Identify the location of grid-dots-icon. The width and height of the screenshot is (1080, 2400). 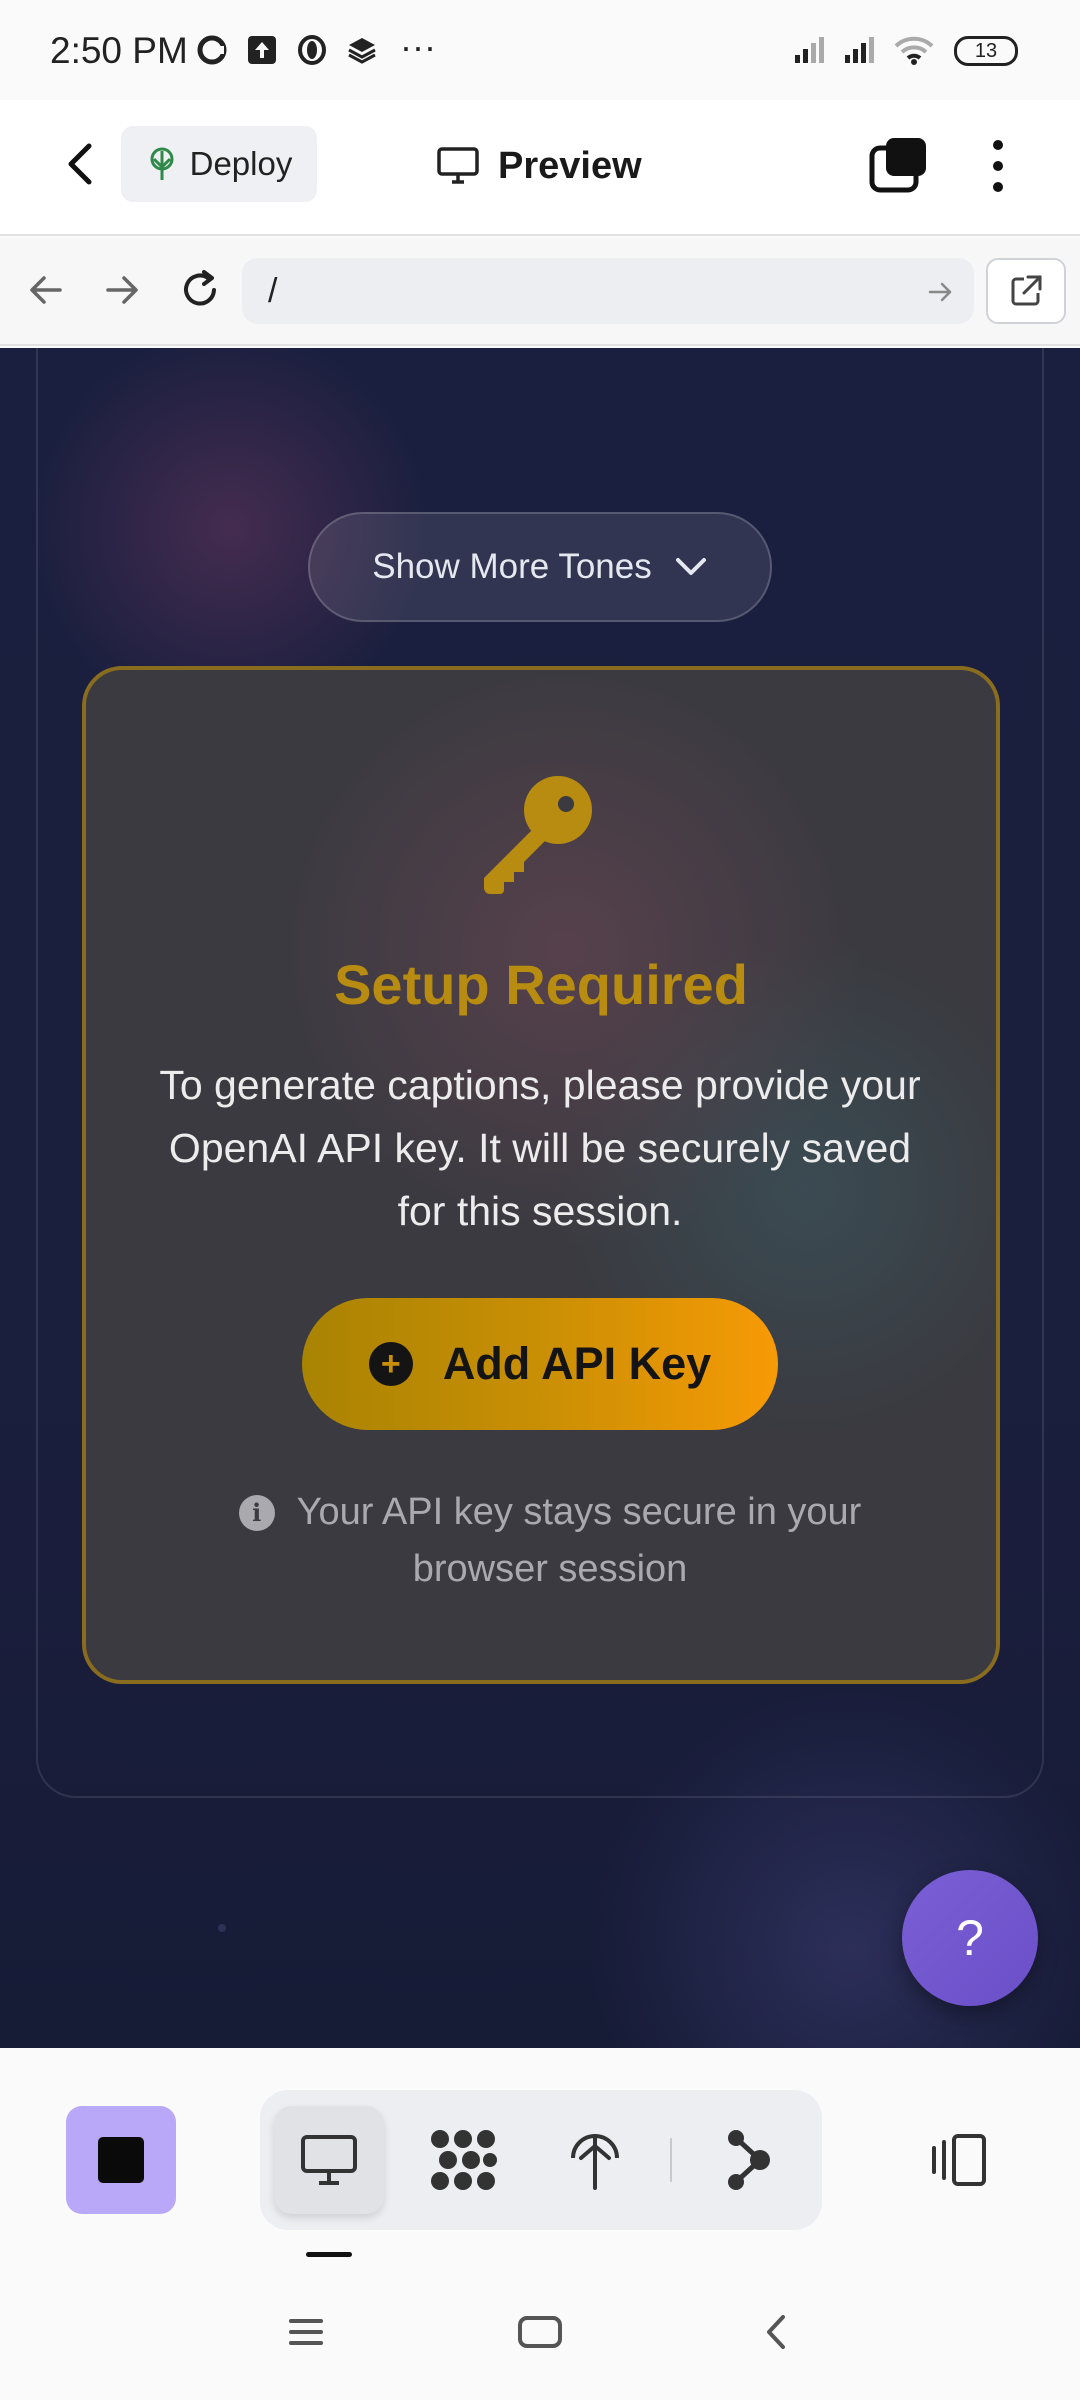
(464, 2160).